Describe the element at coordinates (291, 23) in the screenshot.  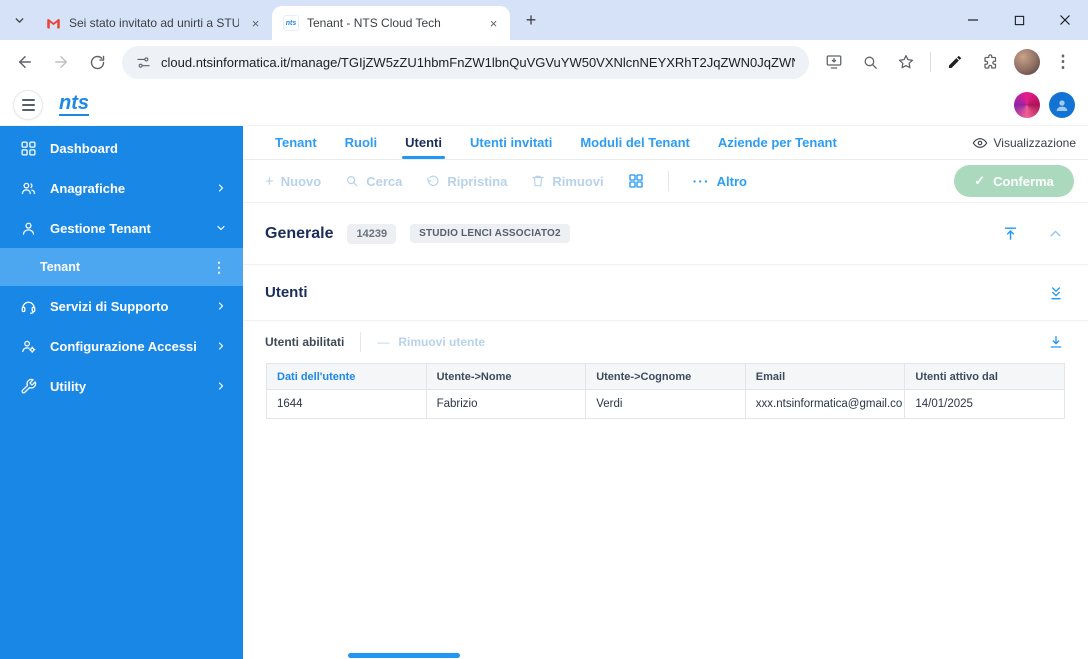
I see `nts-favicon-icon: nts` at that location.